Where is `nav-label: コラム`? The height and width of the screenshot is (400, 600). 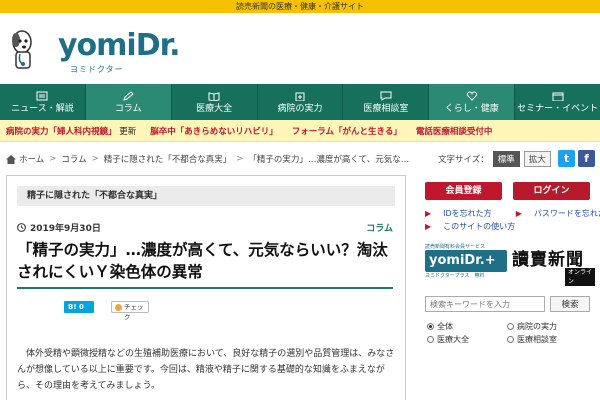
nav-label: コラム is located at coordinates (128, 108).